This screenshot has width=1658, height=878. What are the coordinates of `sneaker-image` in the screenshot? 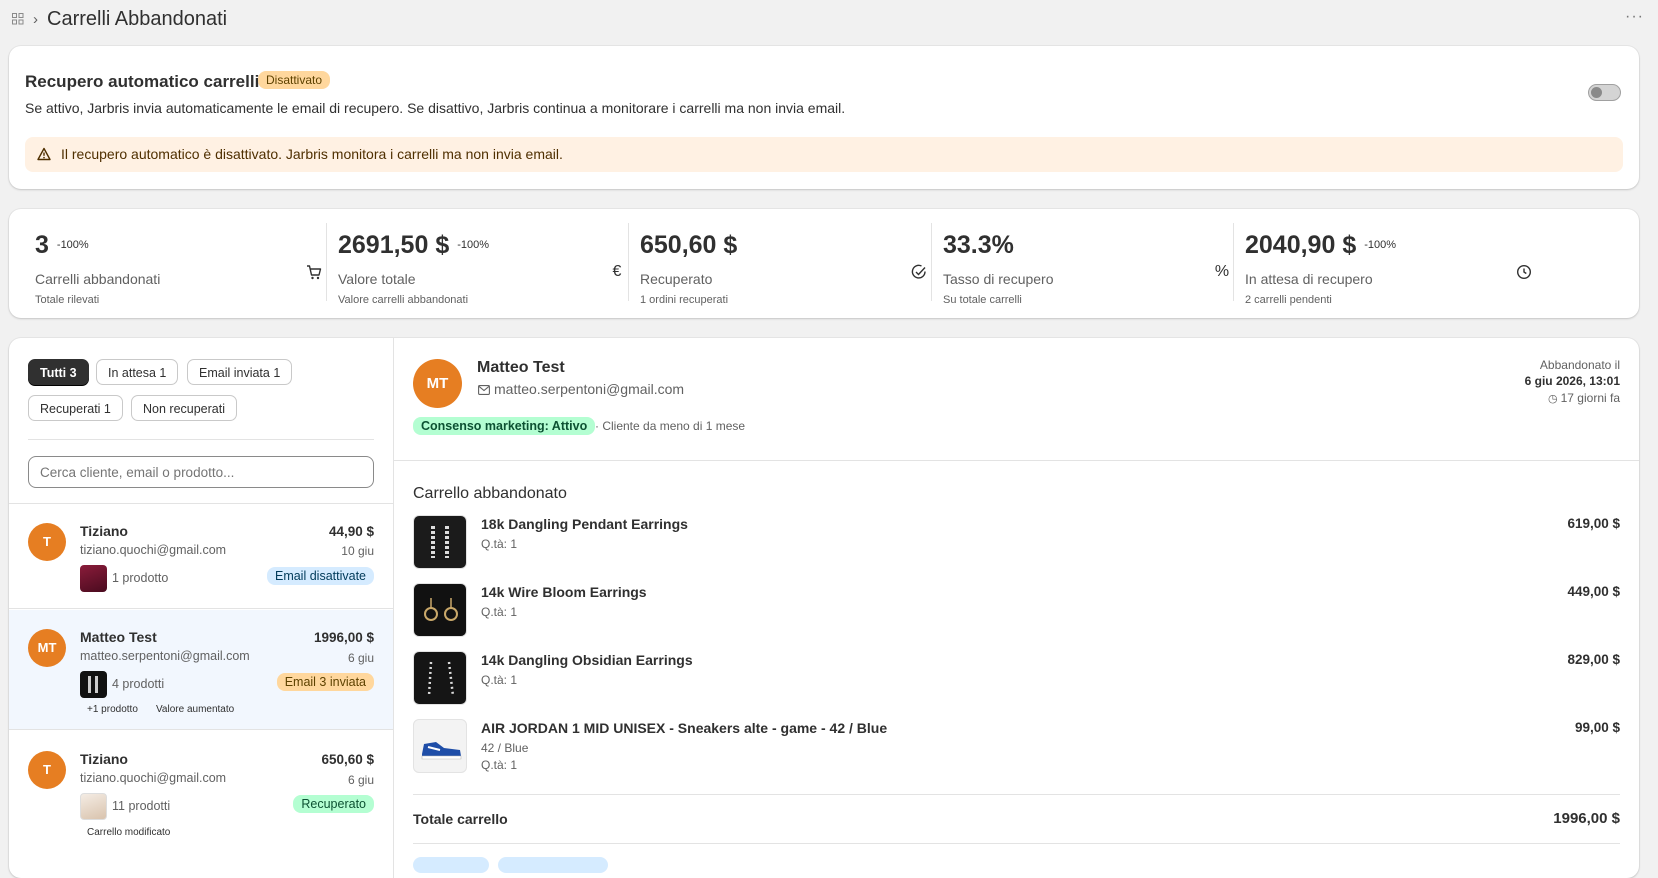 It's located at (441, 751).